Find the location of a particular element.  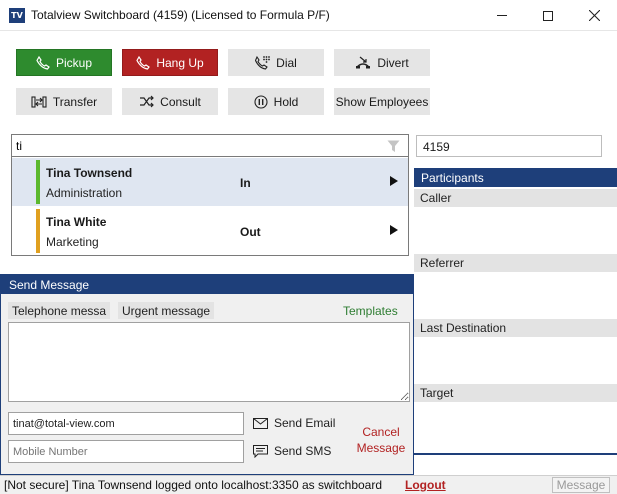

close-button is located at coordinates (594, 15).